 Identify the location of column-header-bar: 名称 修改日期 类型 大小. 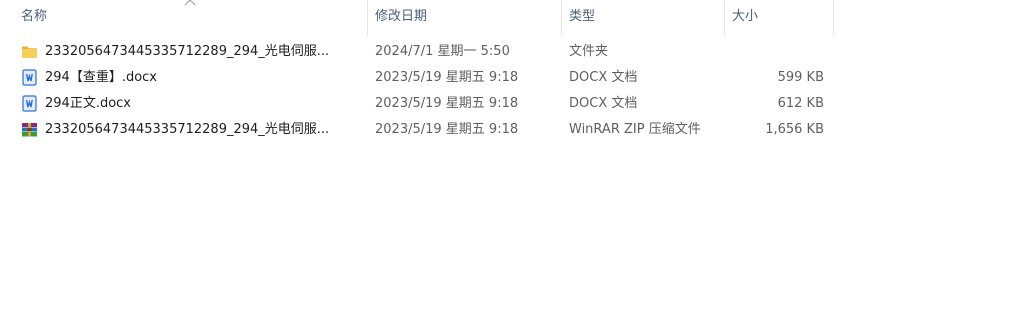
(417, 18).